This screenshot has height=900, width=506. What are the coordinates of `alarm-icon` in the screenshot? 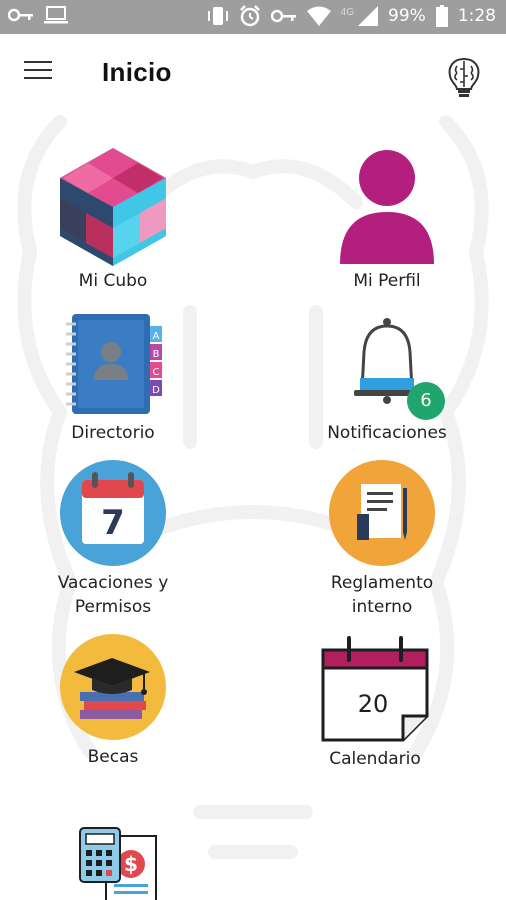 It's located at (249, 16).